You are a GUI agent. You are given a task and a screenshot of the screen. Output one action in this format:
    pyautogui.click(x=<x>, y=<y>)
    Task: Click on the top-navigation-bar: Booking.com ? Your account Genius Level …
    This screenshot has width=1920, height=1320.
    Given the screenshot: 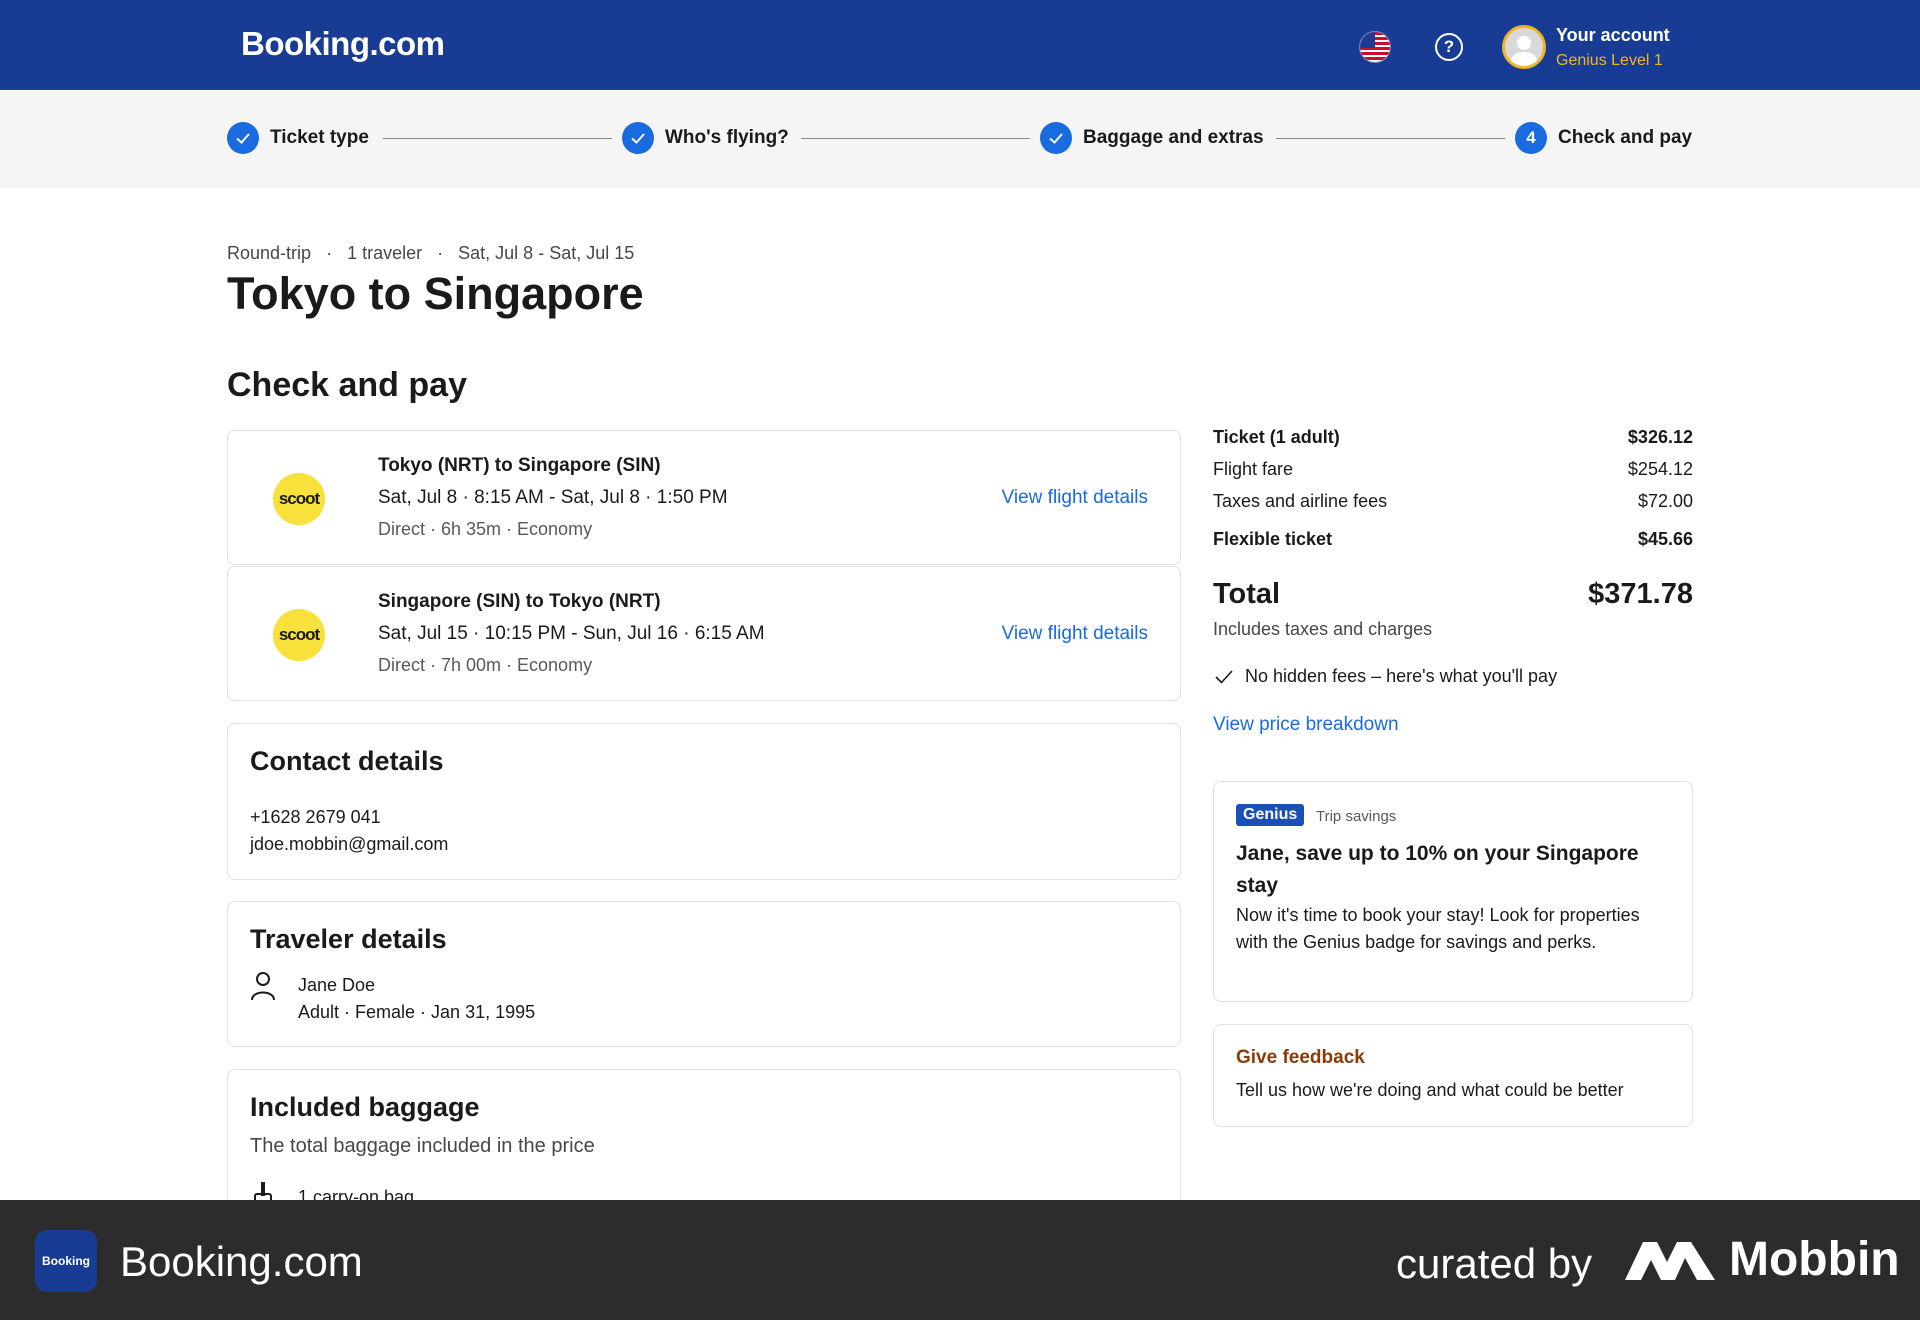 What is the action you would take?
    pyautogui.click(x=960, y=45)
    